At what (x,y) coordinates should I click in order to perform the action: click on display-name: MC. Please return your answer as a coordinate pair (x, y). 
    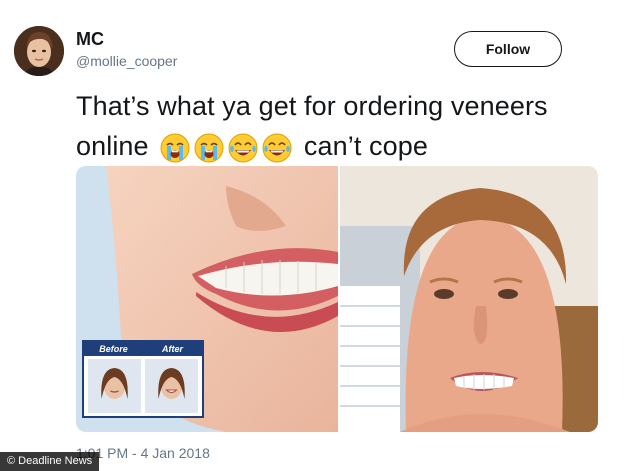
    Looking at the image, I should click on (90, 39).